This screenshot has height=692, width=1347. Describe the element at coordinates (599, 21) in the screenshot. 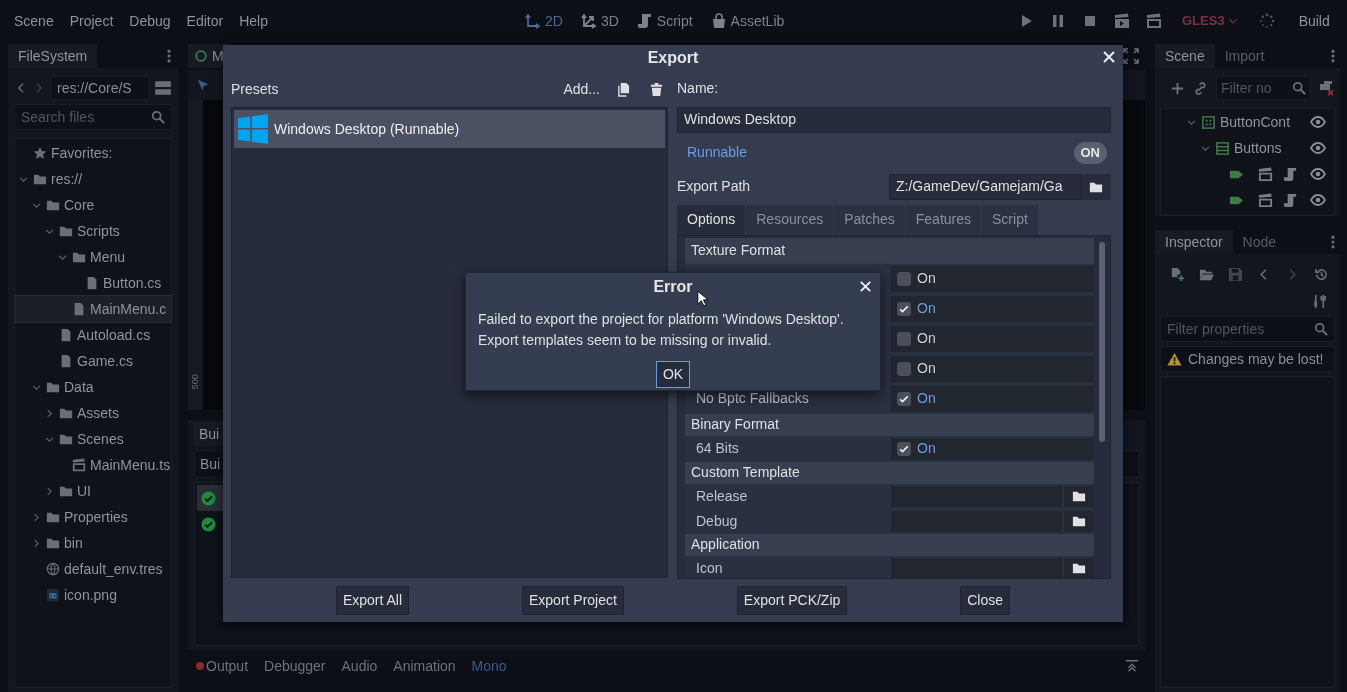

I see `workspace-tab: 3D` at that location.